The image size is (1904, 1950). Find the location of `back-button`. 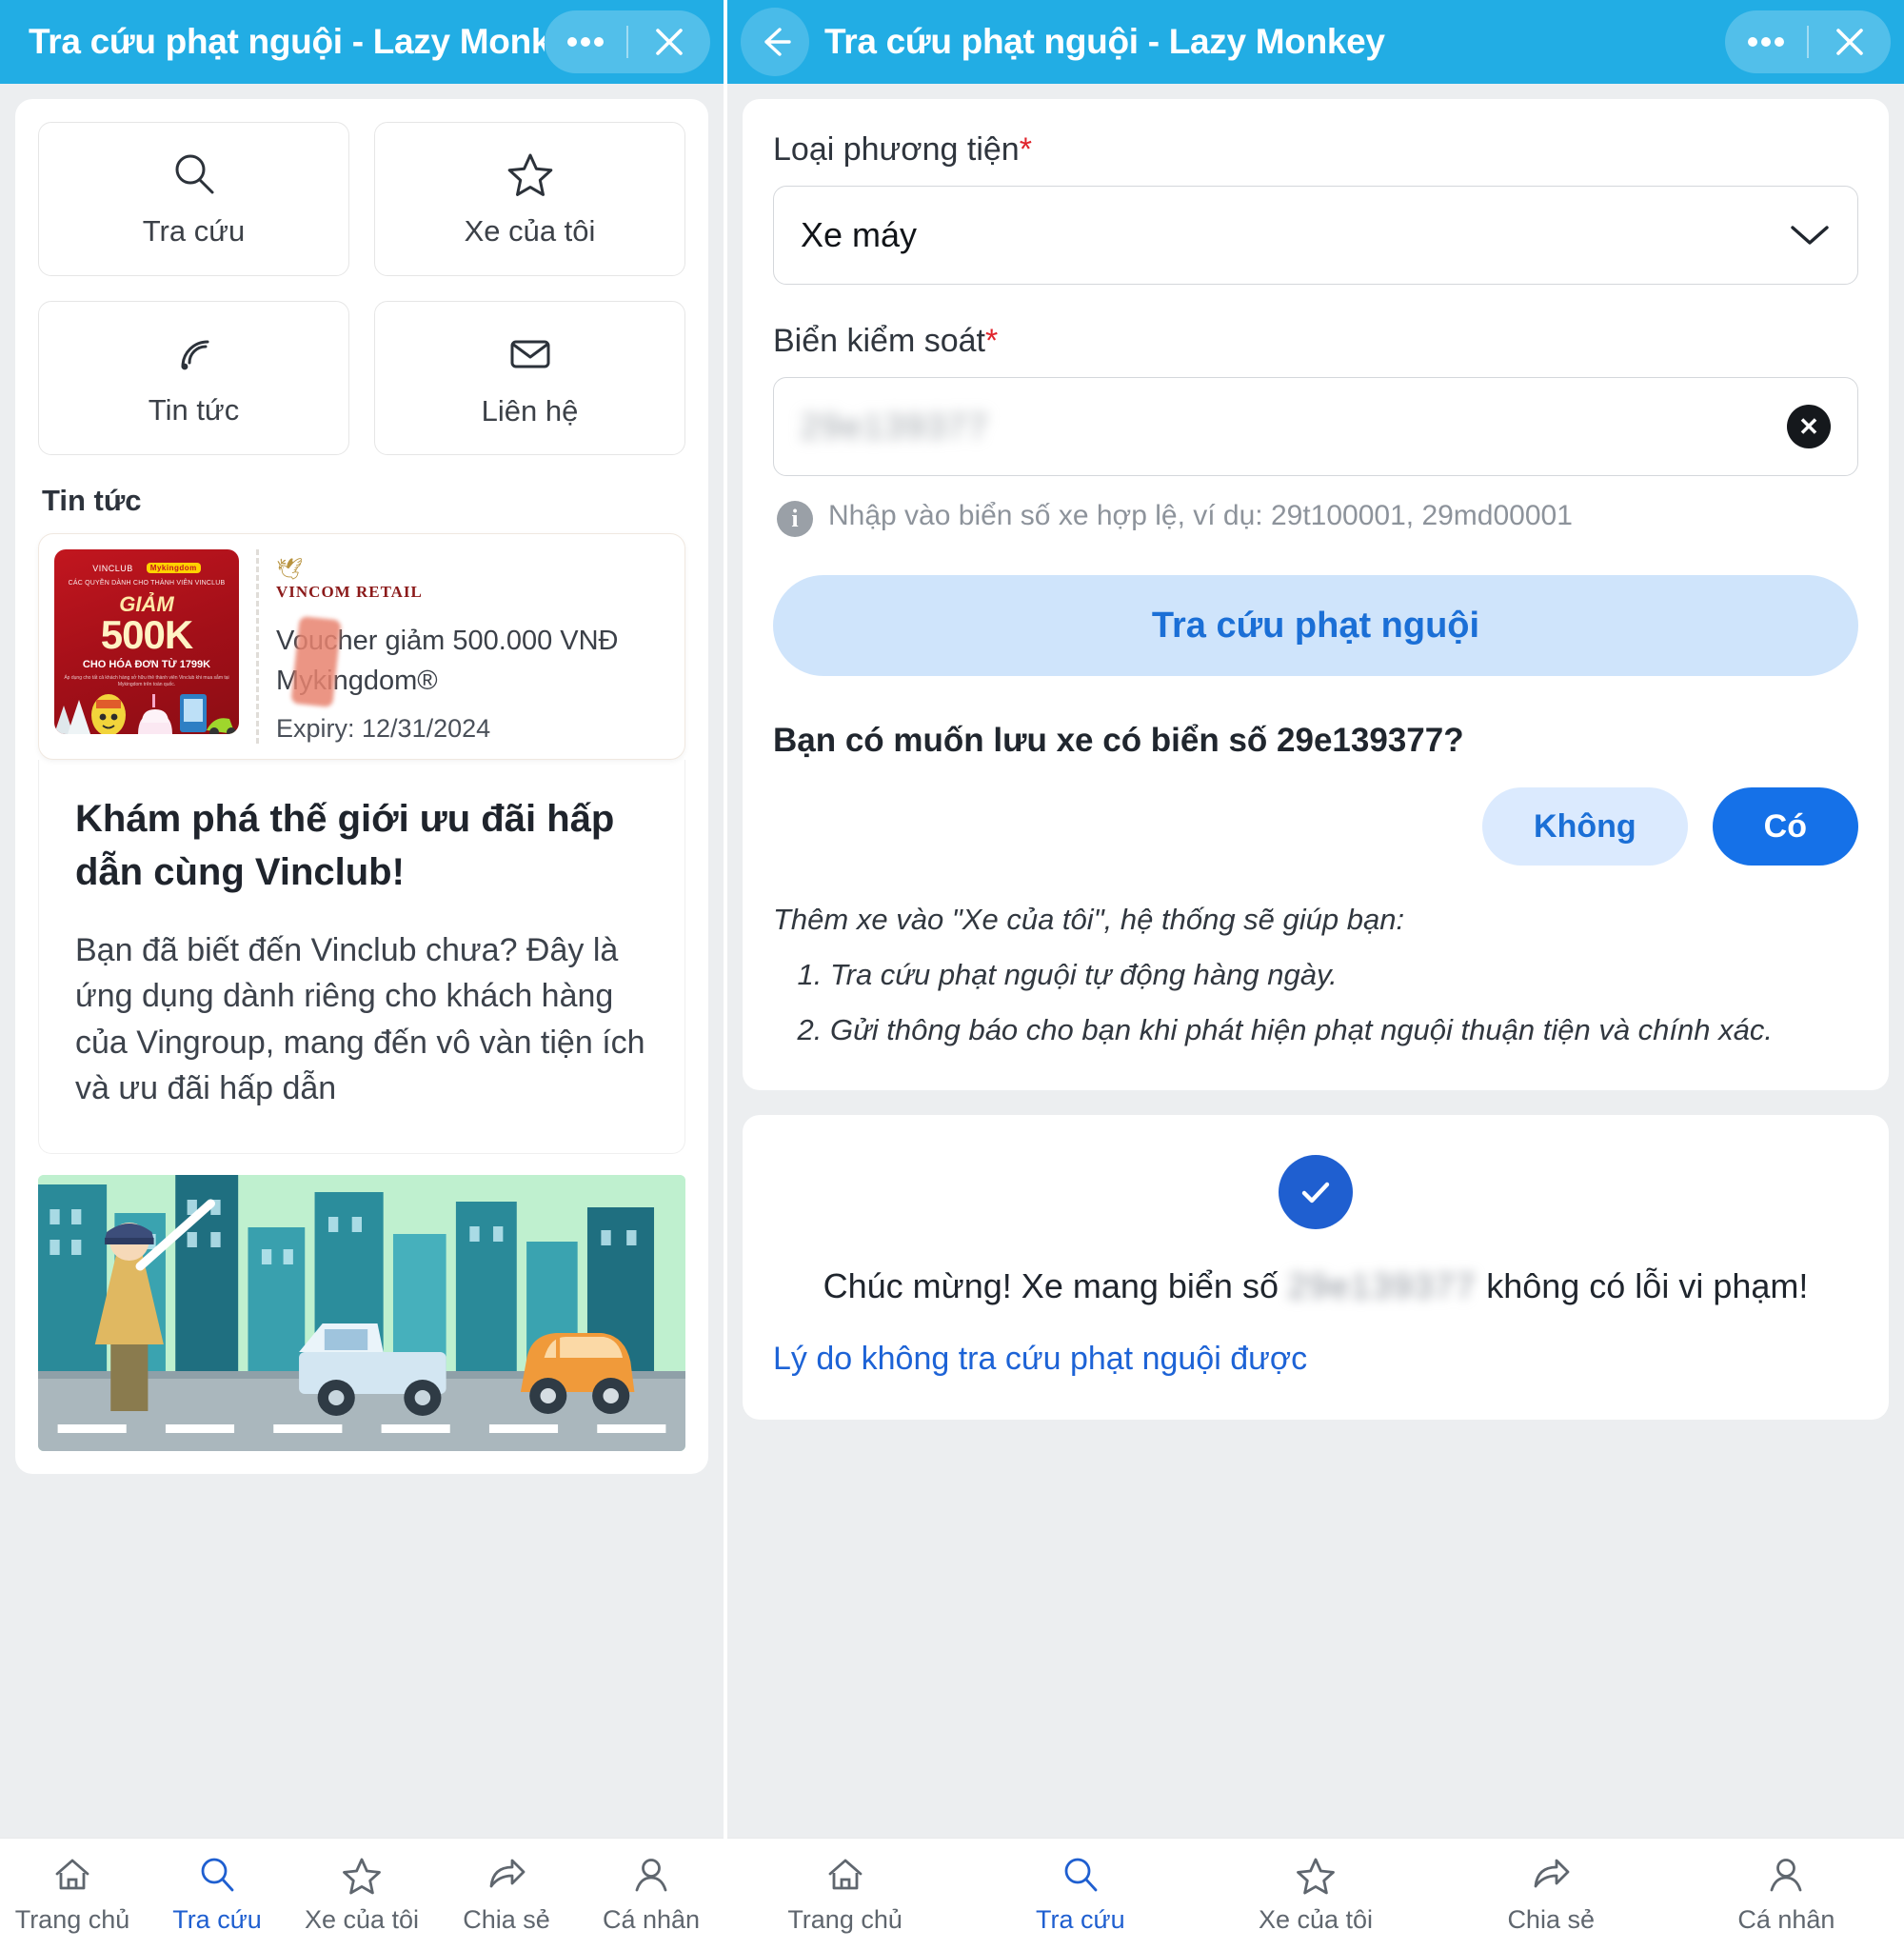

back-button is located at coordinates (775, 42).